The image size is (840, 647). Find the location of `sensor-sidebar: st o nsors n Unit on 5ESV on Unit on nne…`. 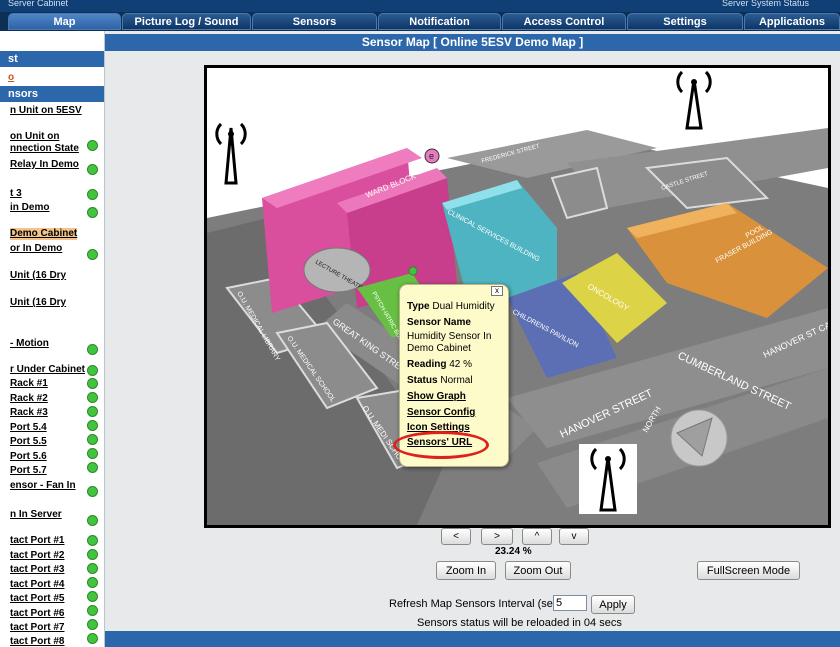

sensor-sidebar: st o nsors n Unit on 5ESV on Unit on nne… is located at coordinates (52, 339).